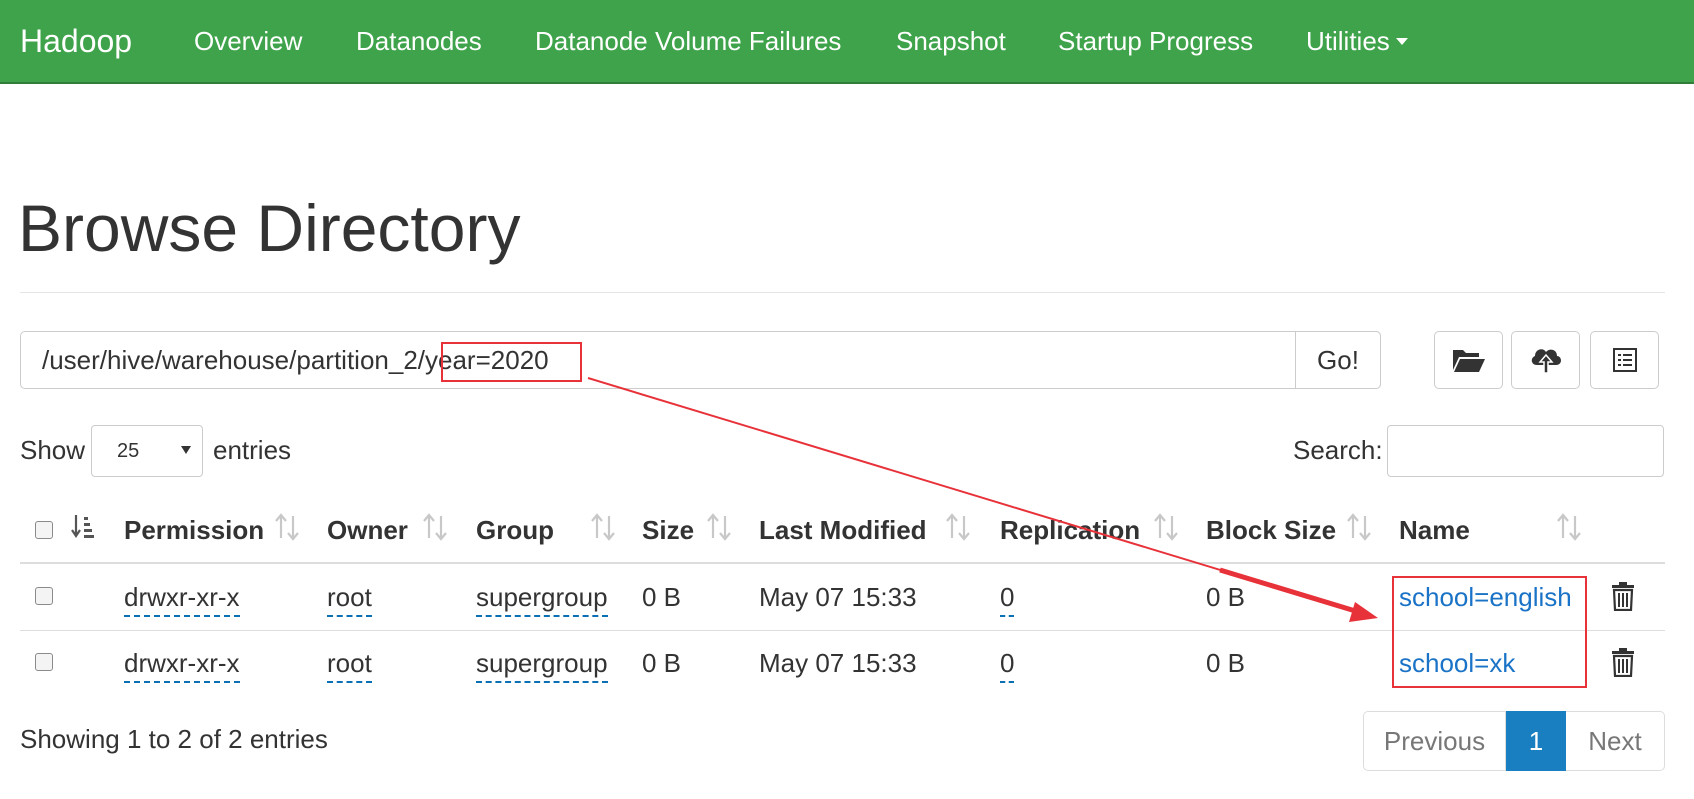  Describe the element at coordinates (1291, 591) in the screenshot. I see `arrow-thick-line` at that location.